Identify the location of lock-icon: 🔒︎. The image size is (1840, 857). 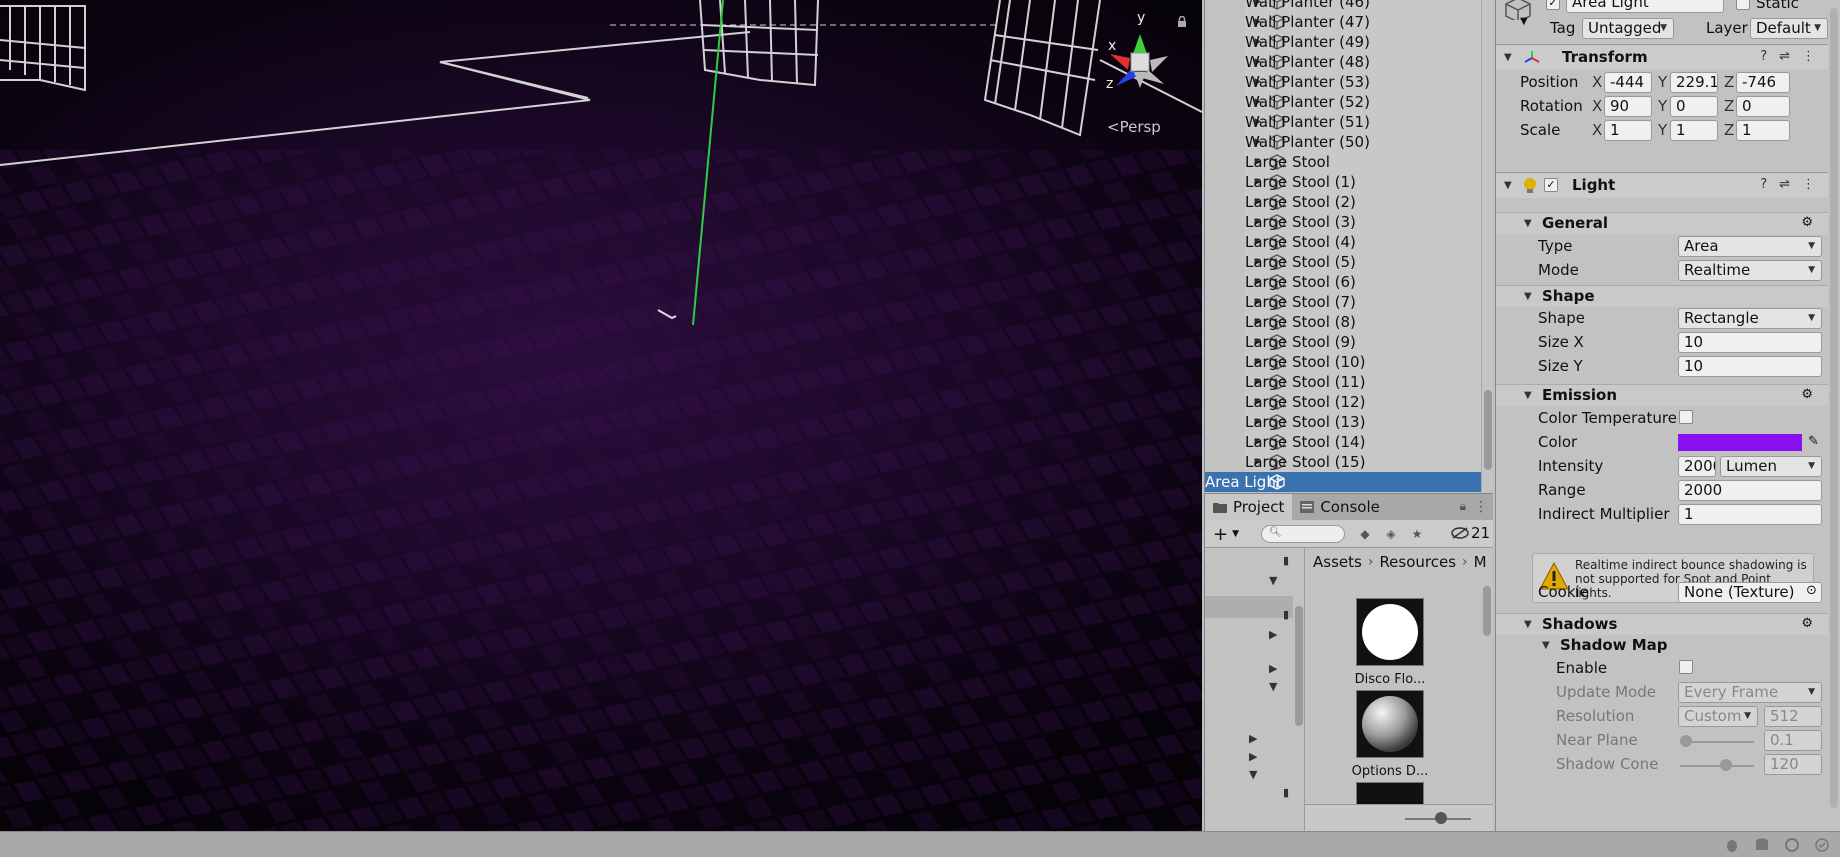
(1463, 507).